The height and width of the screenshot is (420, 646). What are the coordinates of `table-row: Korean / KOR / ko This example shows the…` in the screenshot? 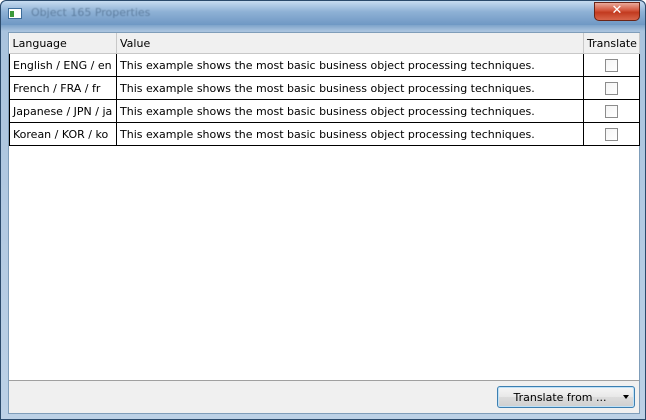 It's located at (324, 134).